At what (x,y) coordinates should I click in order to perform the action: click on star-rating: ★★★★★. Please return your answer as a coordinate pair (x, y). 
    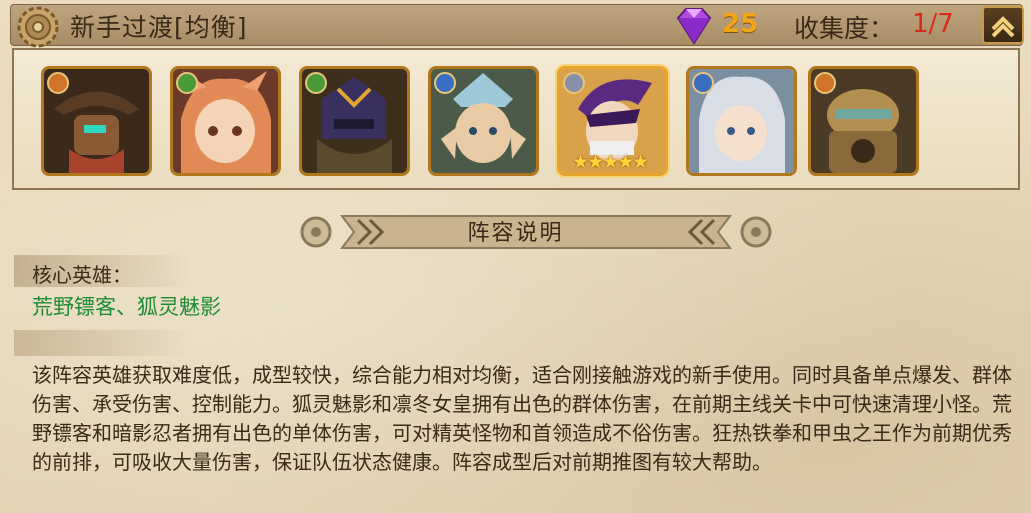
    Looking at the image, I should click on (610, 162).